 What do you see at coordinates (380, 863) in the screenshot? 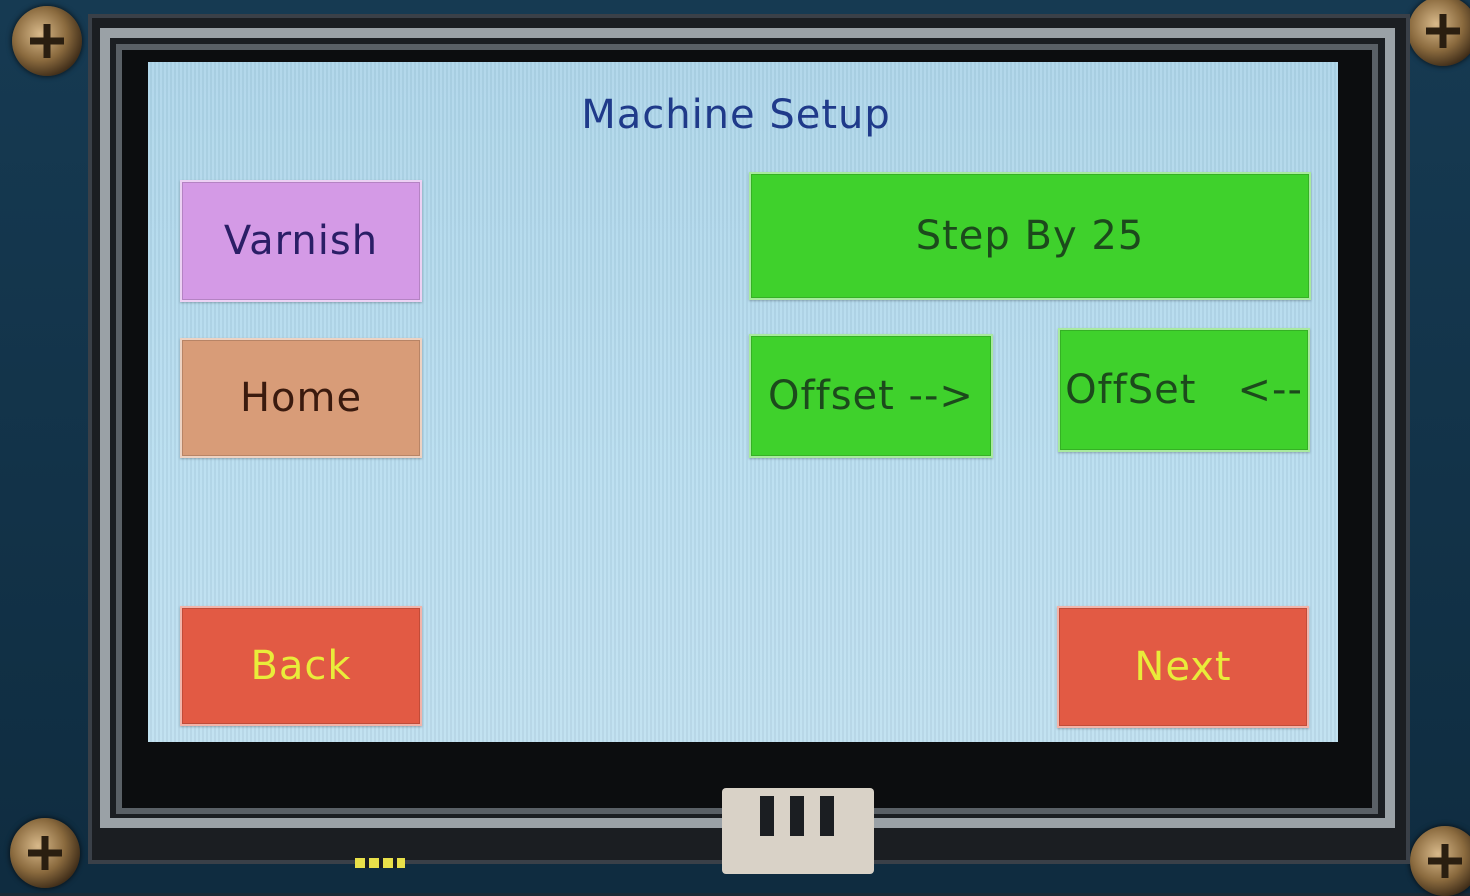
I see `status-leds` at bounding box center [380, 863].